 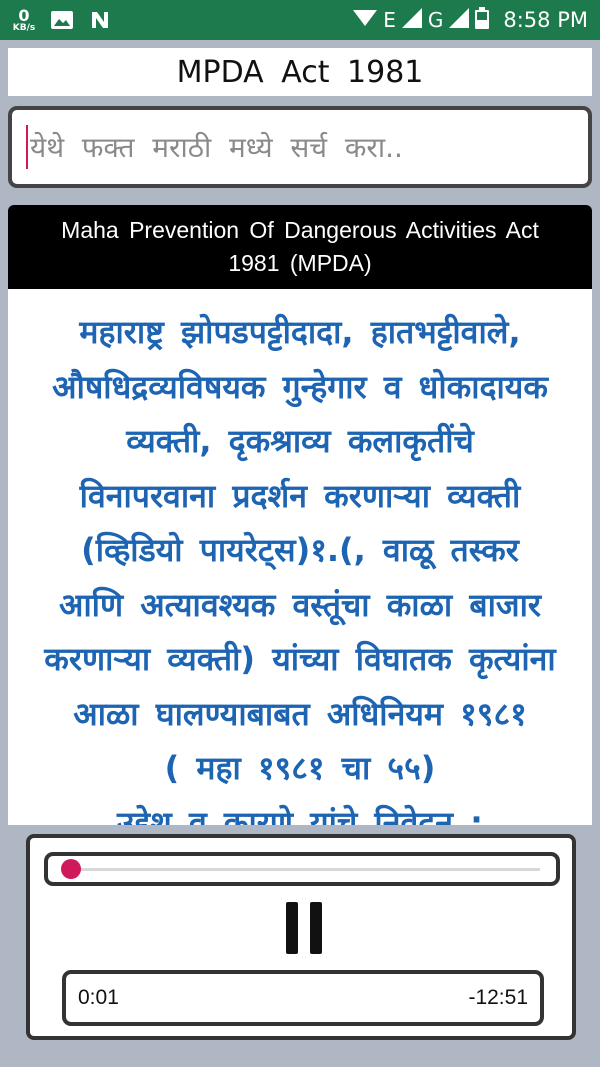 I want to click on battery-icon, so click(x=482, y=20).